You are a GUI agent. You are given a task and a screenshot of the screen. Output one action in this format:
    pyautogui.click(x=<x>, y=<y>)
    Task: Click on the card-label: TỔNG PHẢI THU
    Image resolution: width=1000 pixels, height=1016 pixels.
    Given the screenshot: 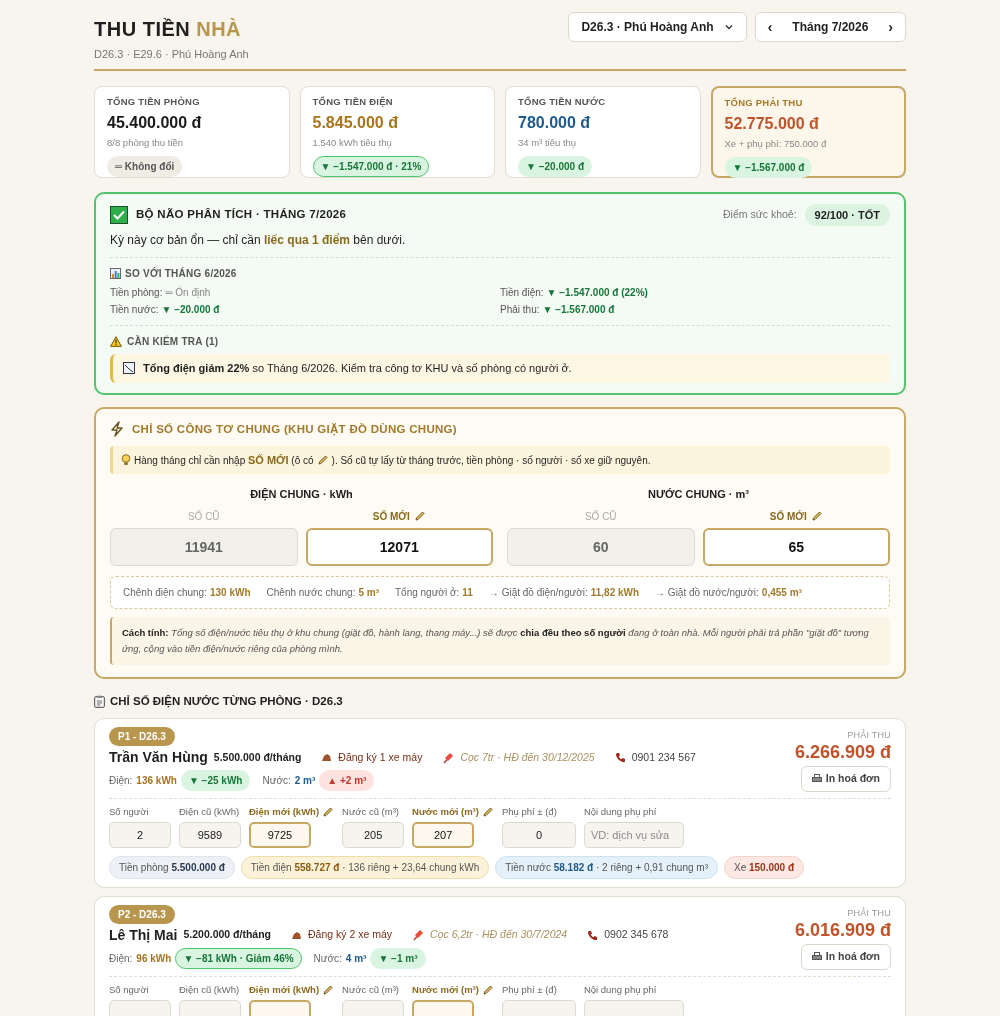 What is the action you would take?
    pyautogui.click(x=764, y=102)
    